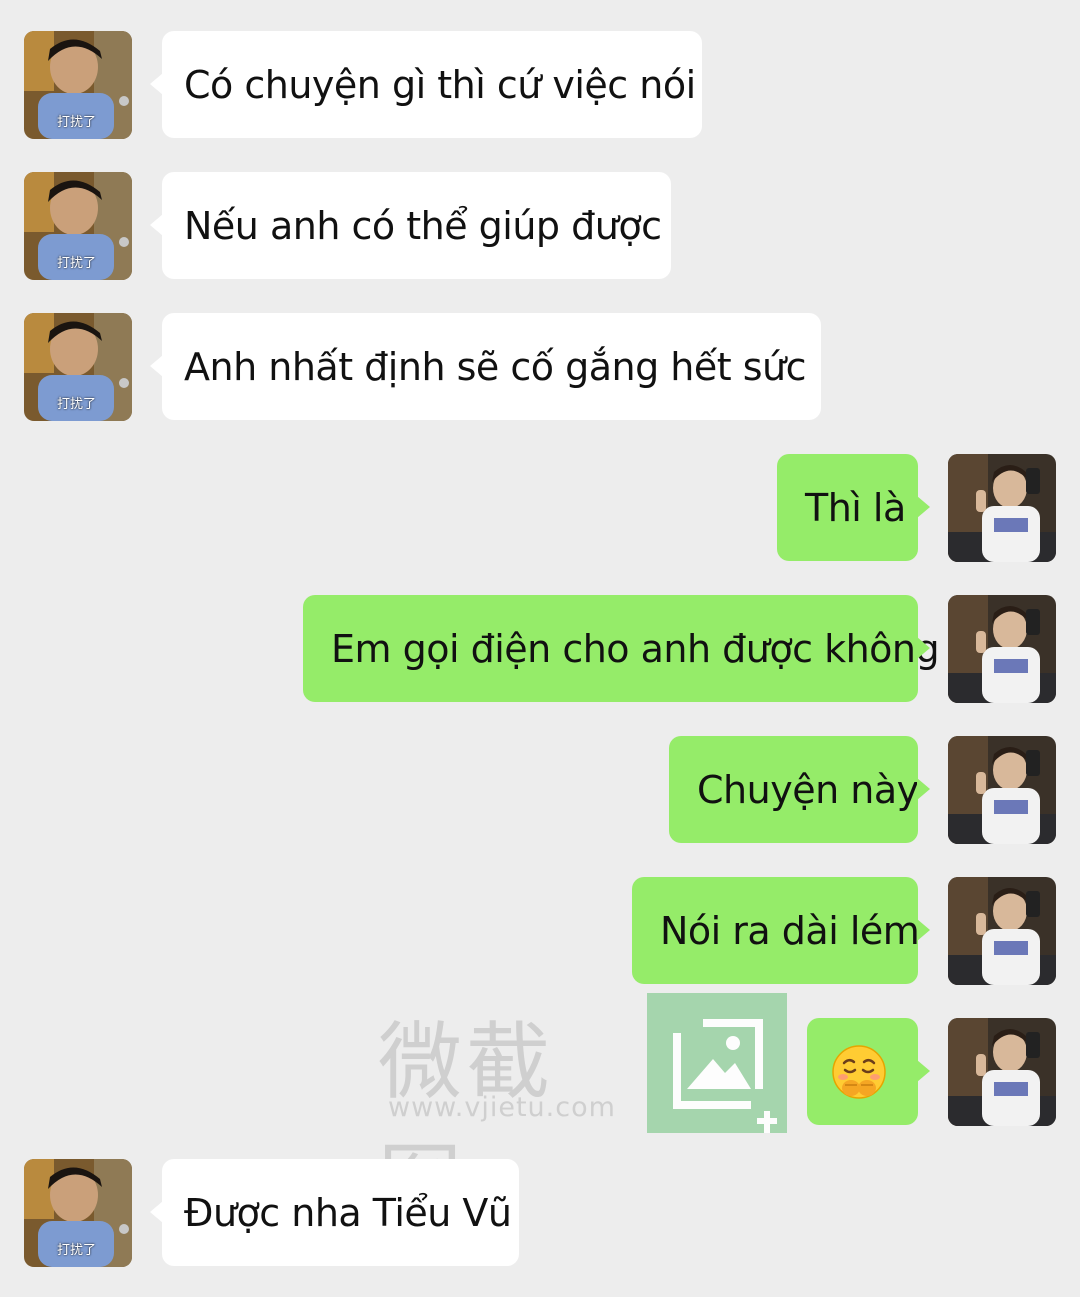  What do you see at coordinates (495, 366) in the screenshot?
I see `message-text: Anh nhất định sẽ cố gắng hết sức` at bounding box center [495, 366].